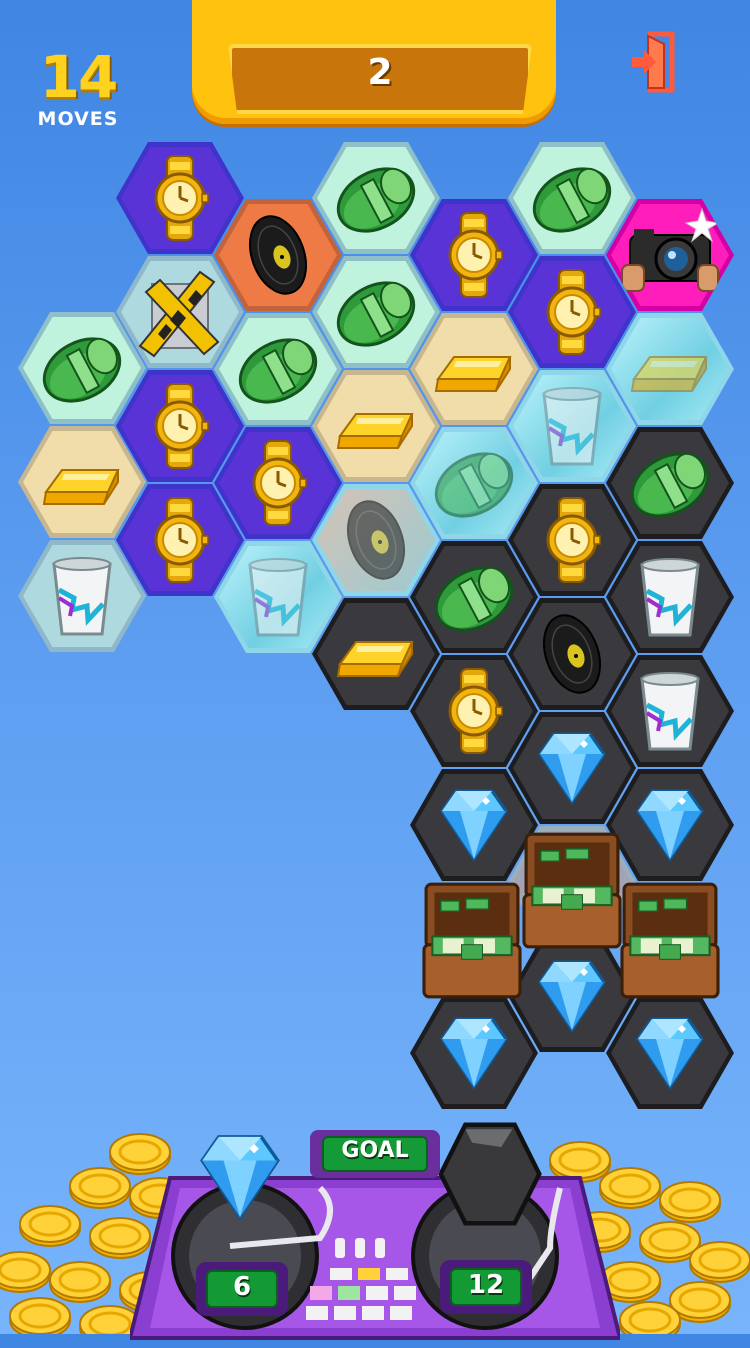 The width and height of the screenshot is (750, 1348). I want to click on moves-label: MOVES, so click(78, 119).